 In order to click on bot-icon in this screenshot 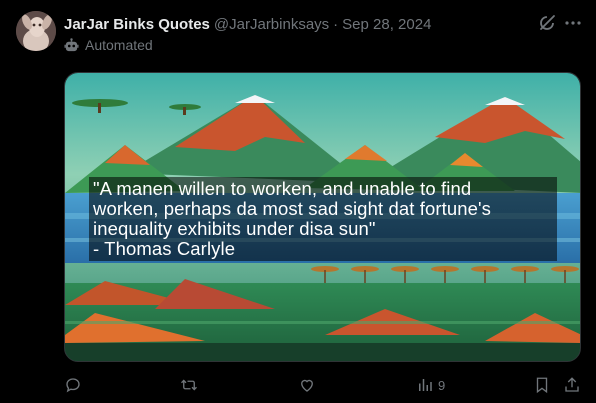, I will do `click(71, 44)`.